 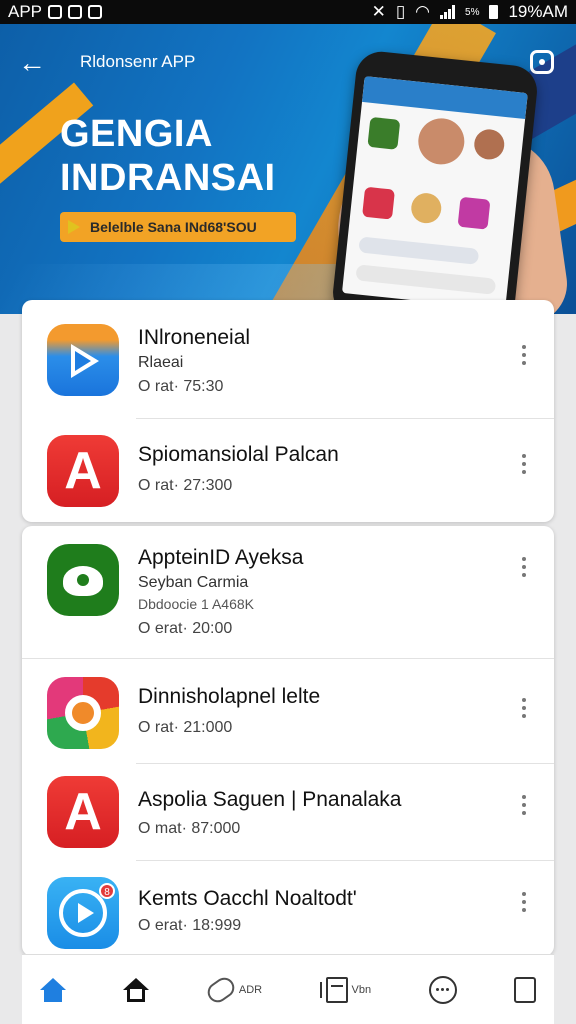 I want to click on play-triangle-icon, so click(x=83, y=360).